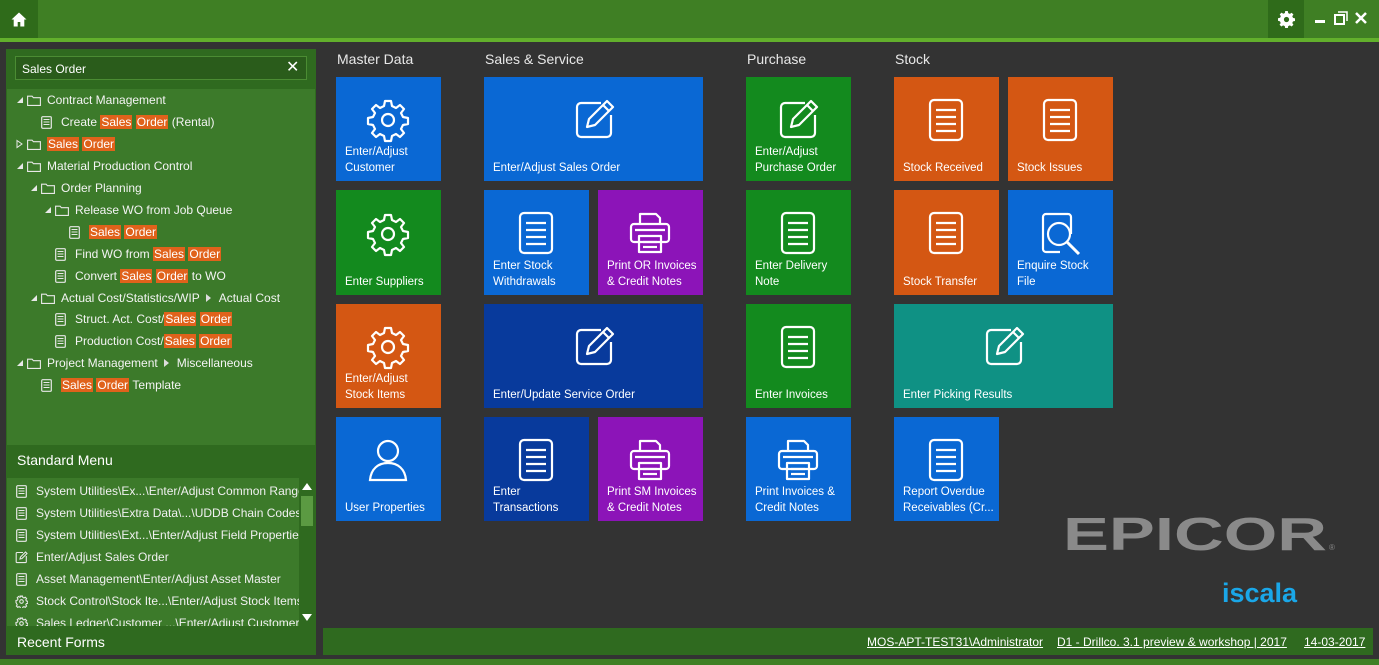 The height and width of the screenshot is (665, 1379). Describe the element at coordinates (103, 166) in the screenshot. I see `tree-item-material-production-control: Material Production Control` at that location.